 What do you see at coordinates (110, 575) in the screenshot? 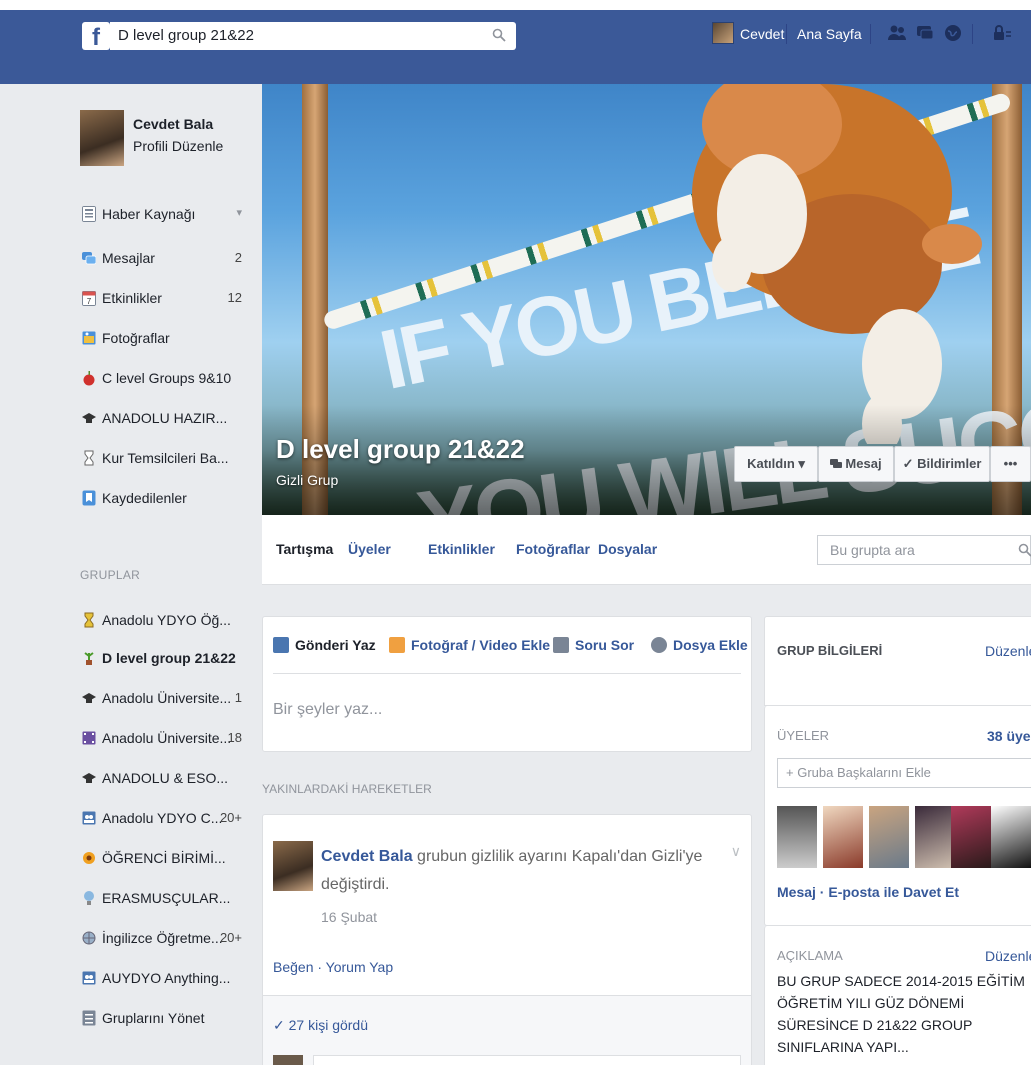
I see `groups-section-header: GRUPLAR` at bounding box center [110, 575].